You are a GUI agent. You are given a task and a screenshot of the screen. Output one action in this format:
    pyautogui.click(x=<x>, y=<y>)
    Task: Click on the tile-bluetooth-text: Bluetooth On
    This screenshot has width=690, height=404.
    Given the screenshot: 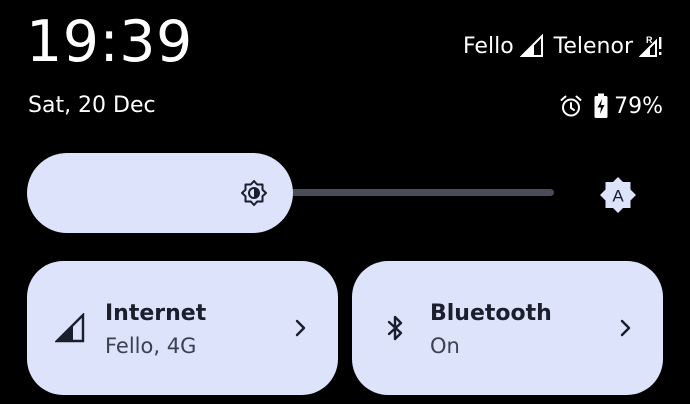 What is the action you would take?
    pyautogui.click(x=491, y=330)
    